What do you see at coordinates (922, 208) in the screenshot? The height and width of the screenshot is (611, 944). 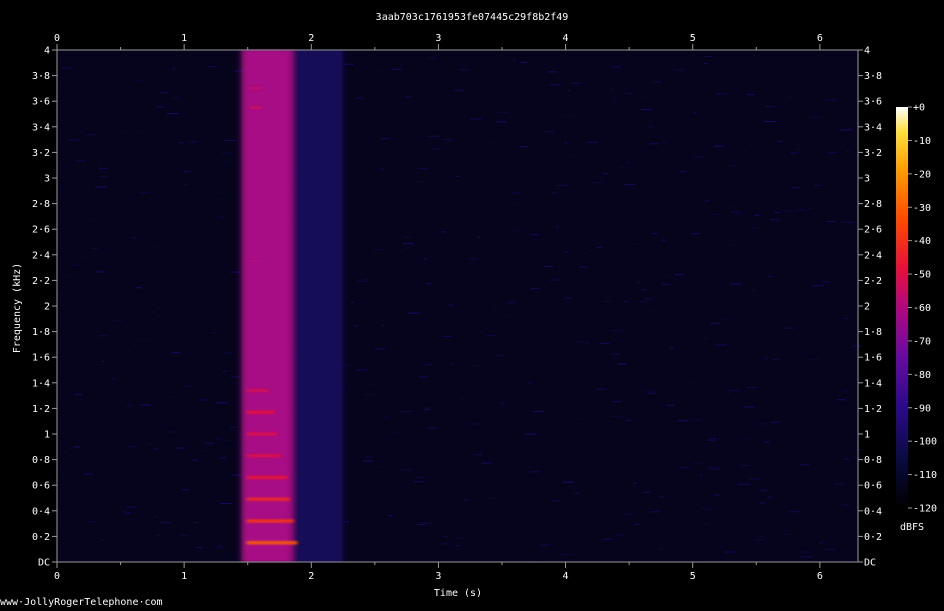 I see `colorbar-tick-label: -30` at bounding box center [922, 208].